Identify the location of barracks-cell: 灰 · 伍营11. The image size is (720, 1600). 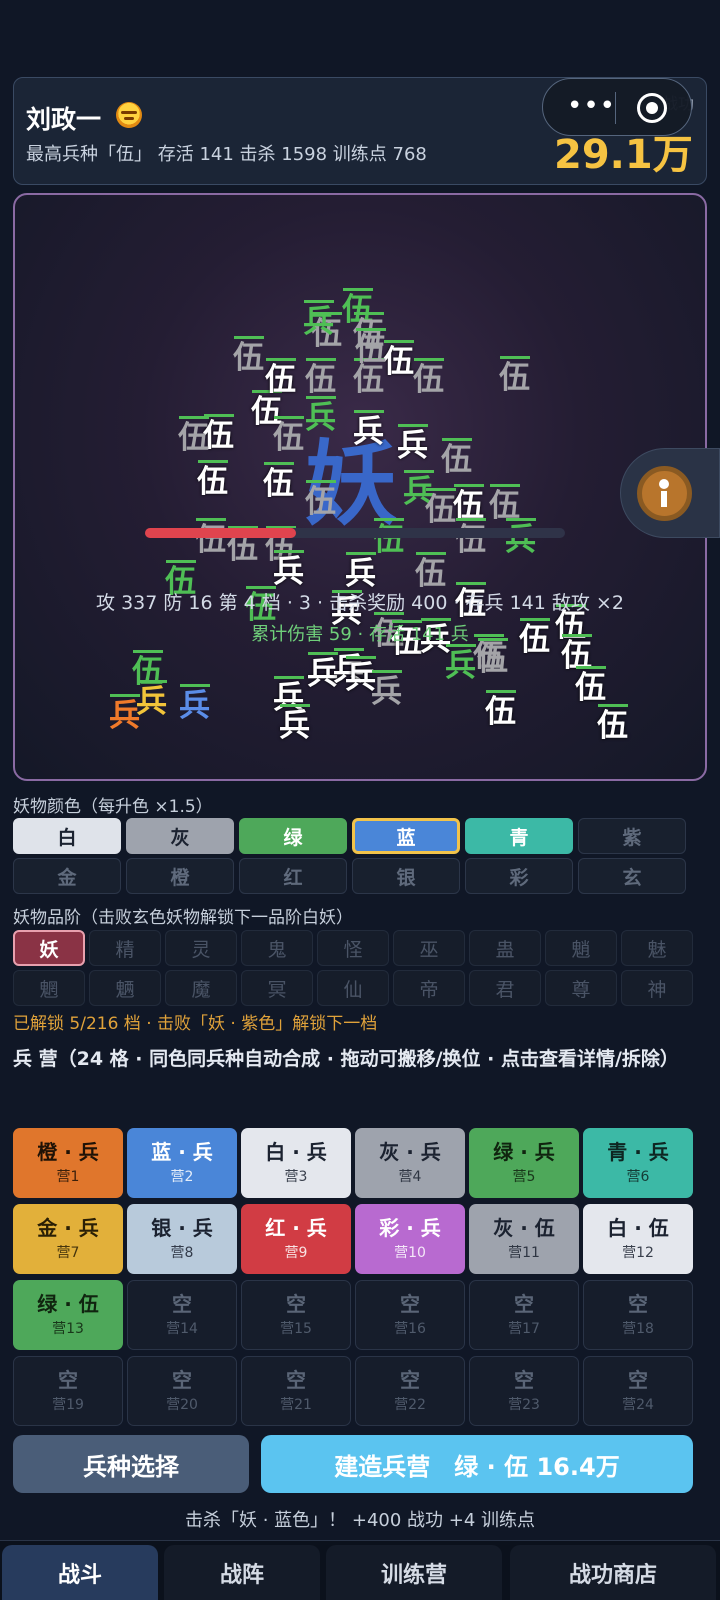
(524, 1239).